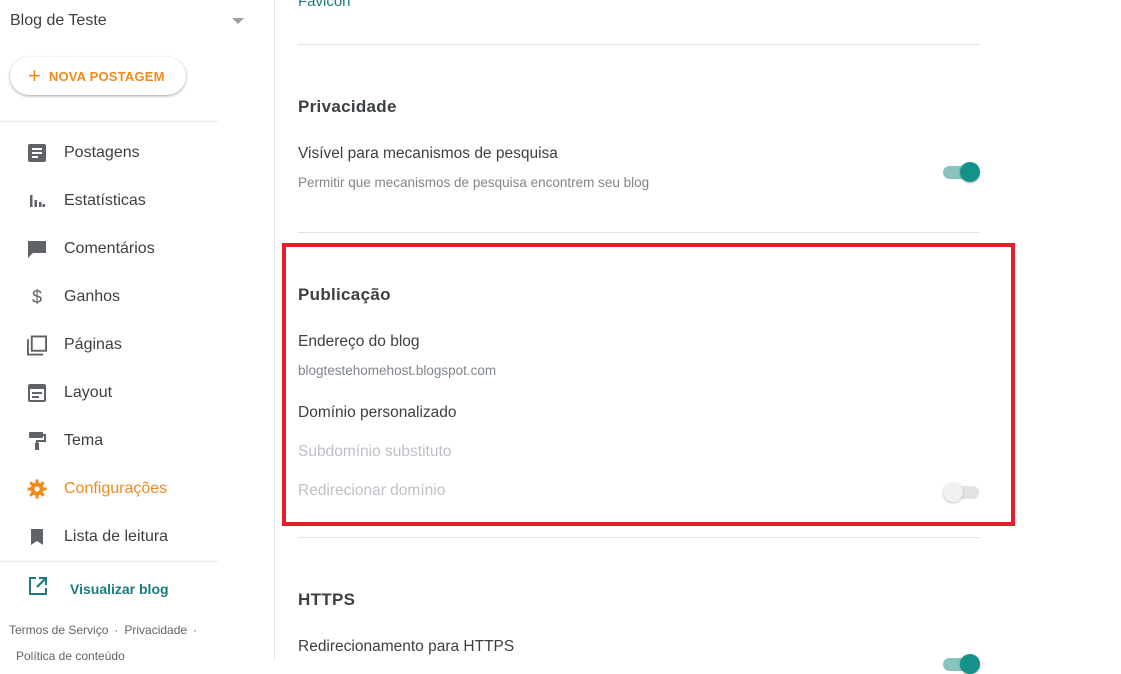  What do you see at coordinates (88, 392) in the screenshot?
I see `sidebar-item-label: Layout` at bounding box center [88, 392].